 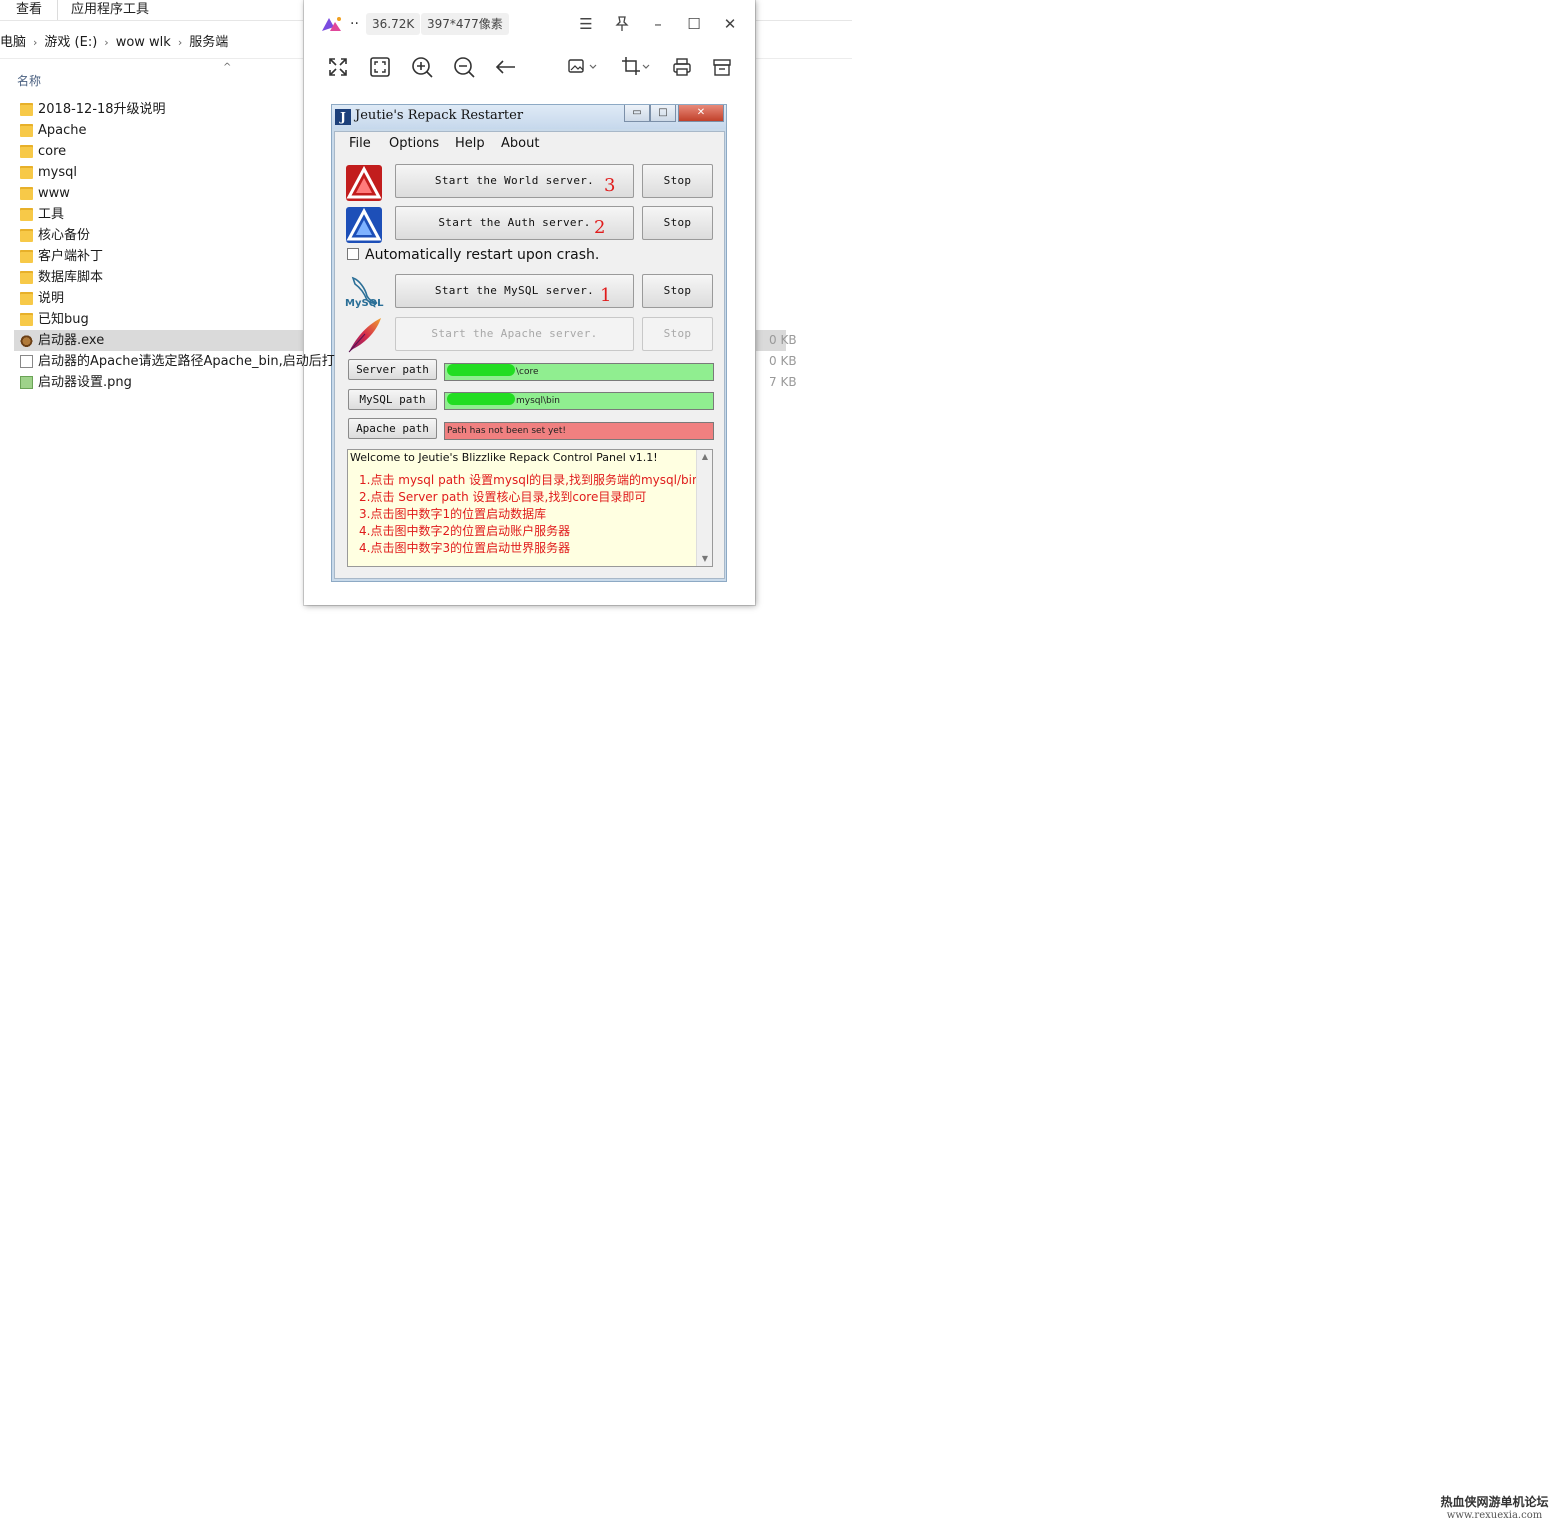 I want to click on server-path-button: Server path, so click(x=392, y=369).